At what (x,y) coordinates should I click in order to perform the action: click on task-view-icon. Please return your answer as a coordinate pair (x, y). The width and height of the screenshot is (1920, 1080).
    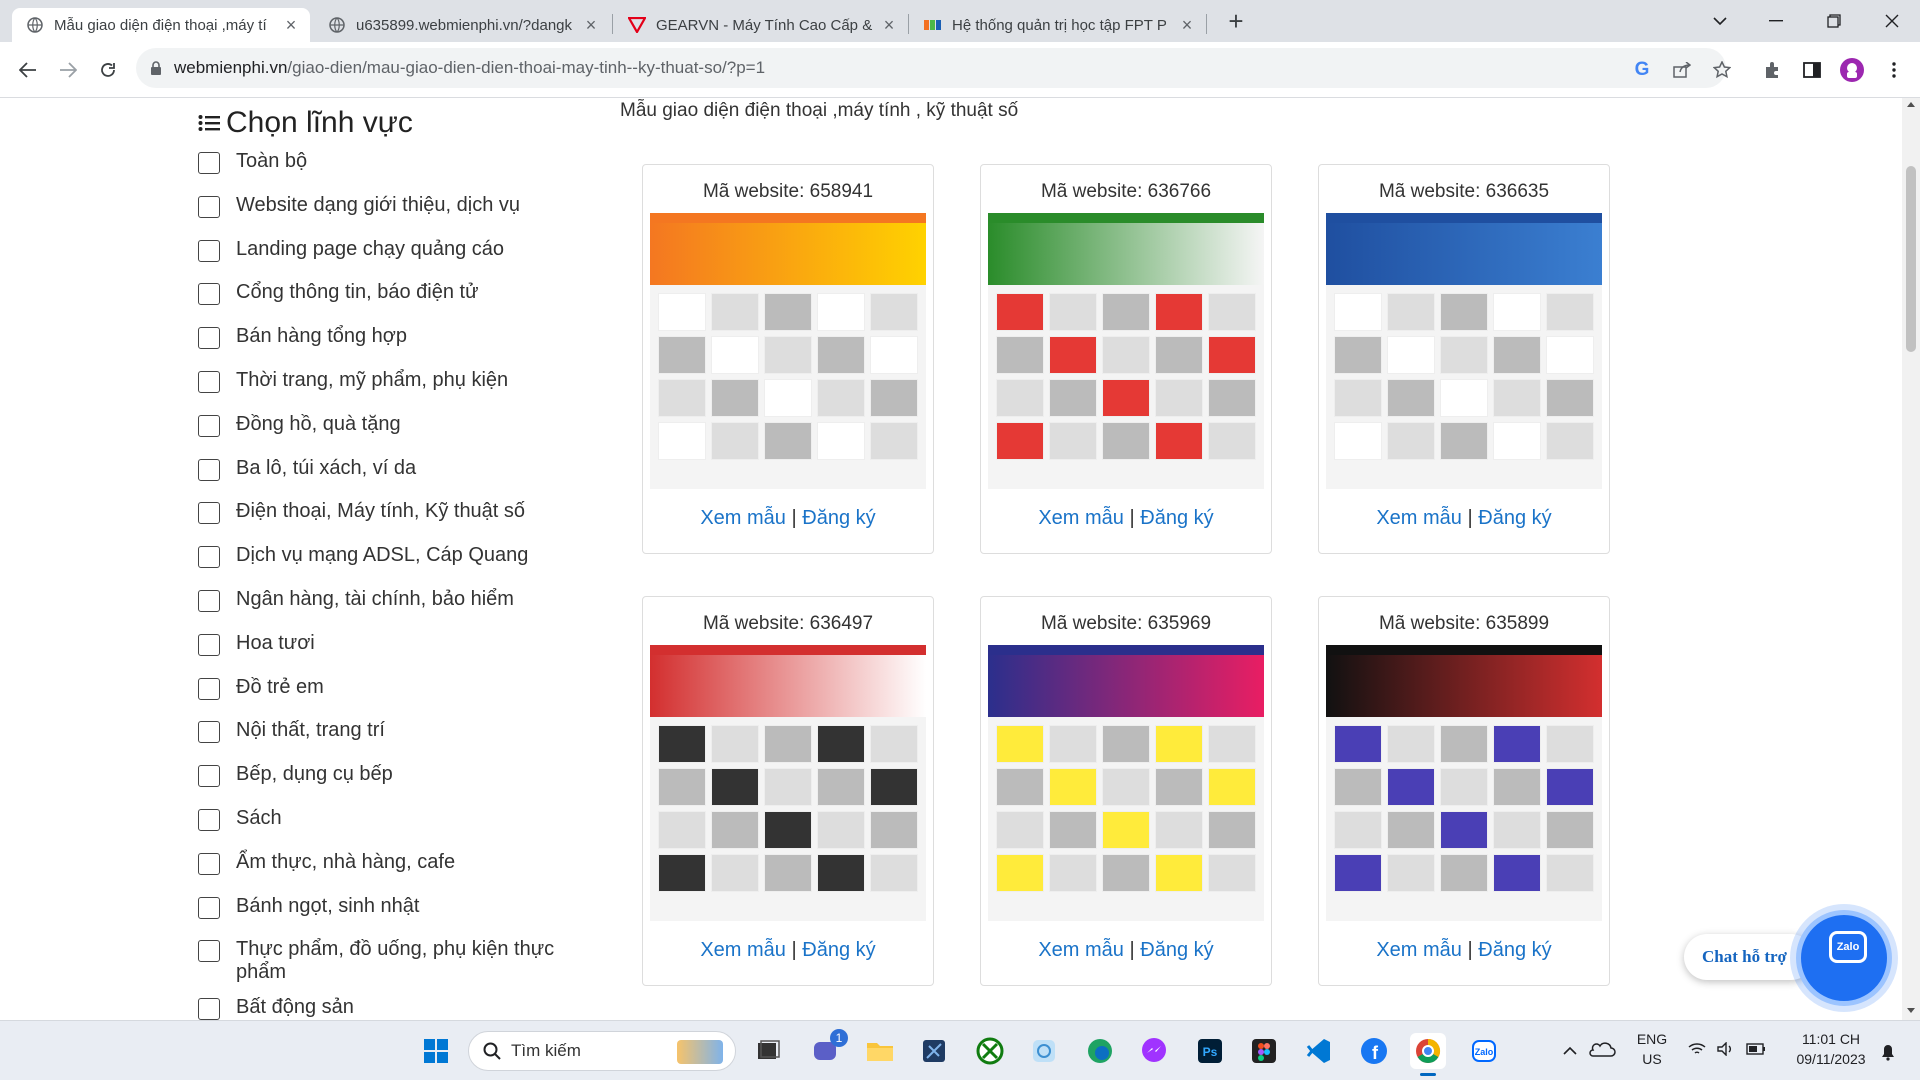
    Looking at the image, I should click on (768, 1051).